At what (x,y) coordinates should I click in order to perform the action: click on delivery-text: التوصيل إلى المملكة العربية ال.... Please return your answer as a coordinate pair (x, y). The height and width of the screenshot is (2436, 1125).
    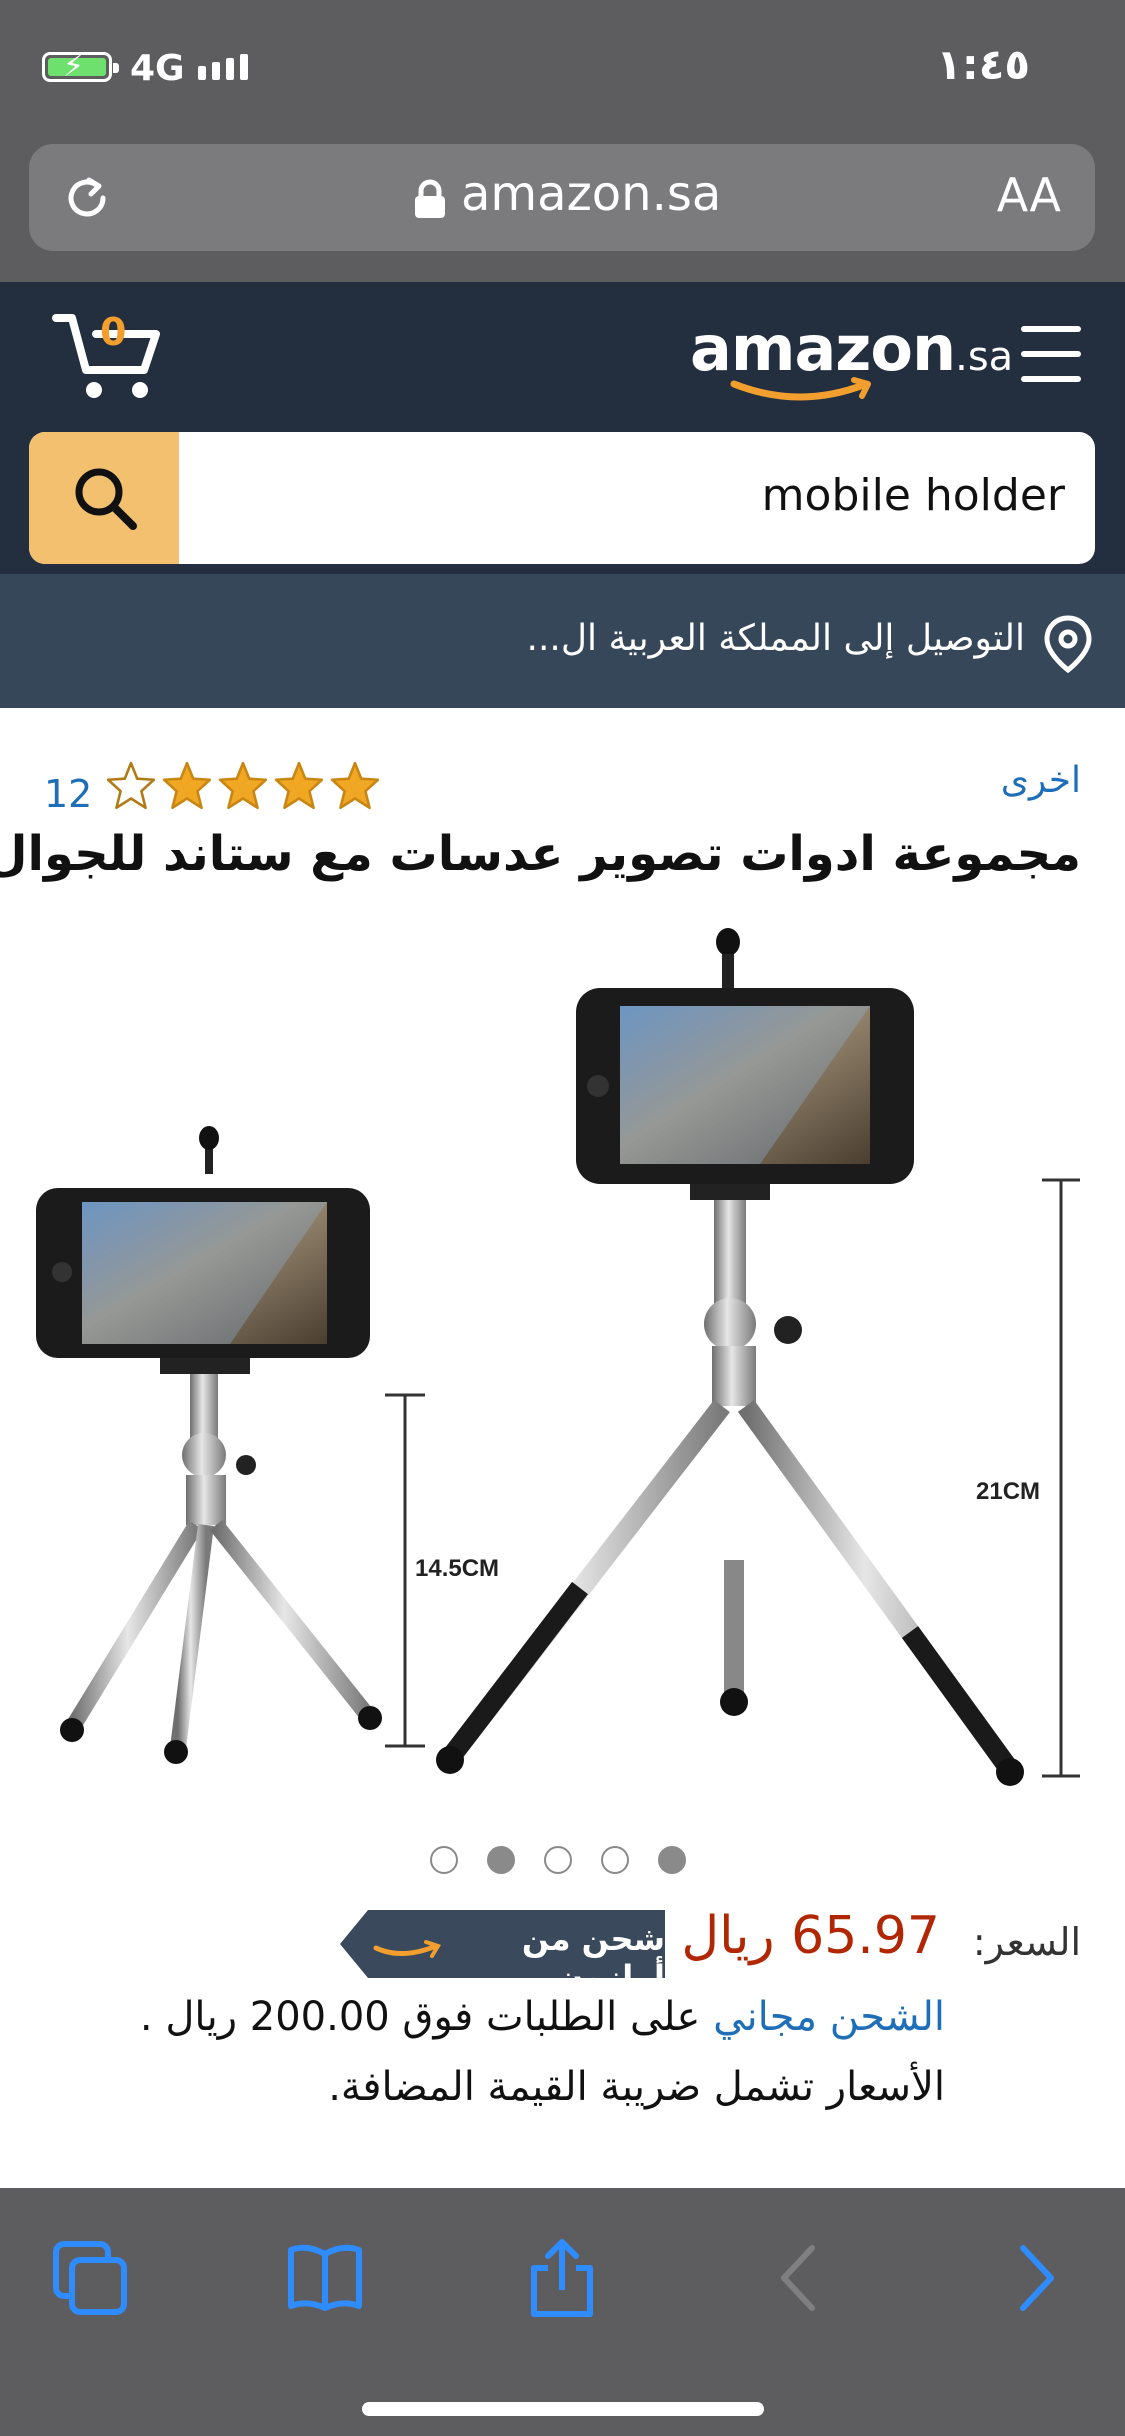
    Looking at the image, I should click on (775, 638).